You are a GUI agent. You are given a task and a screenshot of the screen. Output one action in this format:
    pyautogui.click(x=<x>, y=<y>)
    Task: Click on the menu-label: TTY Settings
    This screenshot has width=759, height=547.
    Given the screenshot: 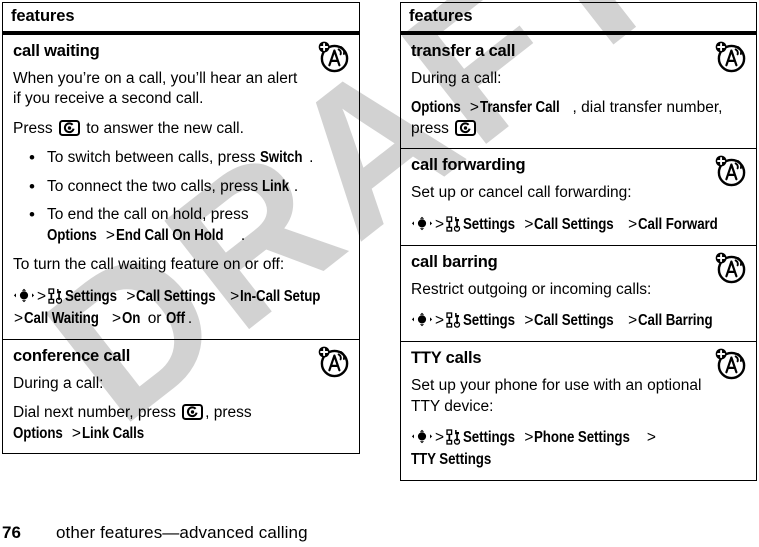 What is the action you would take?
    pyautogui.click(x=451, y=460)
    